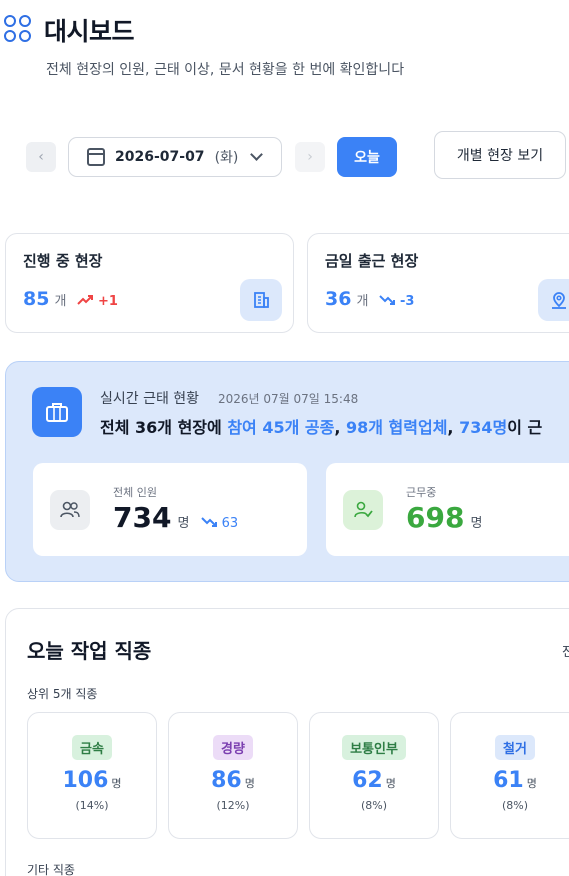 This screenshot has width=569, height=876. What do you see at coordinates (233, 747) in the screenshot?
I see `trade-badge: 경량` at bounding box center [233, 747].